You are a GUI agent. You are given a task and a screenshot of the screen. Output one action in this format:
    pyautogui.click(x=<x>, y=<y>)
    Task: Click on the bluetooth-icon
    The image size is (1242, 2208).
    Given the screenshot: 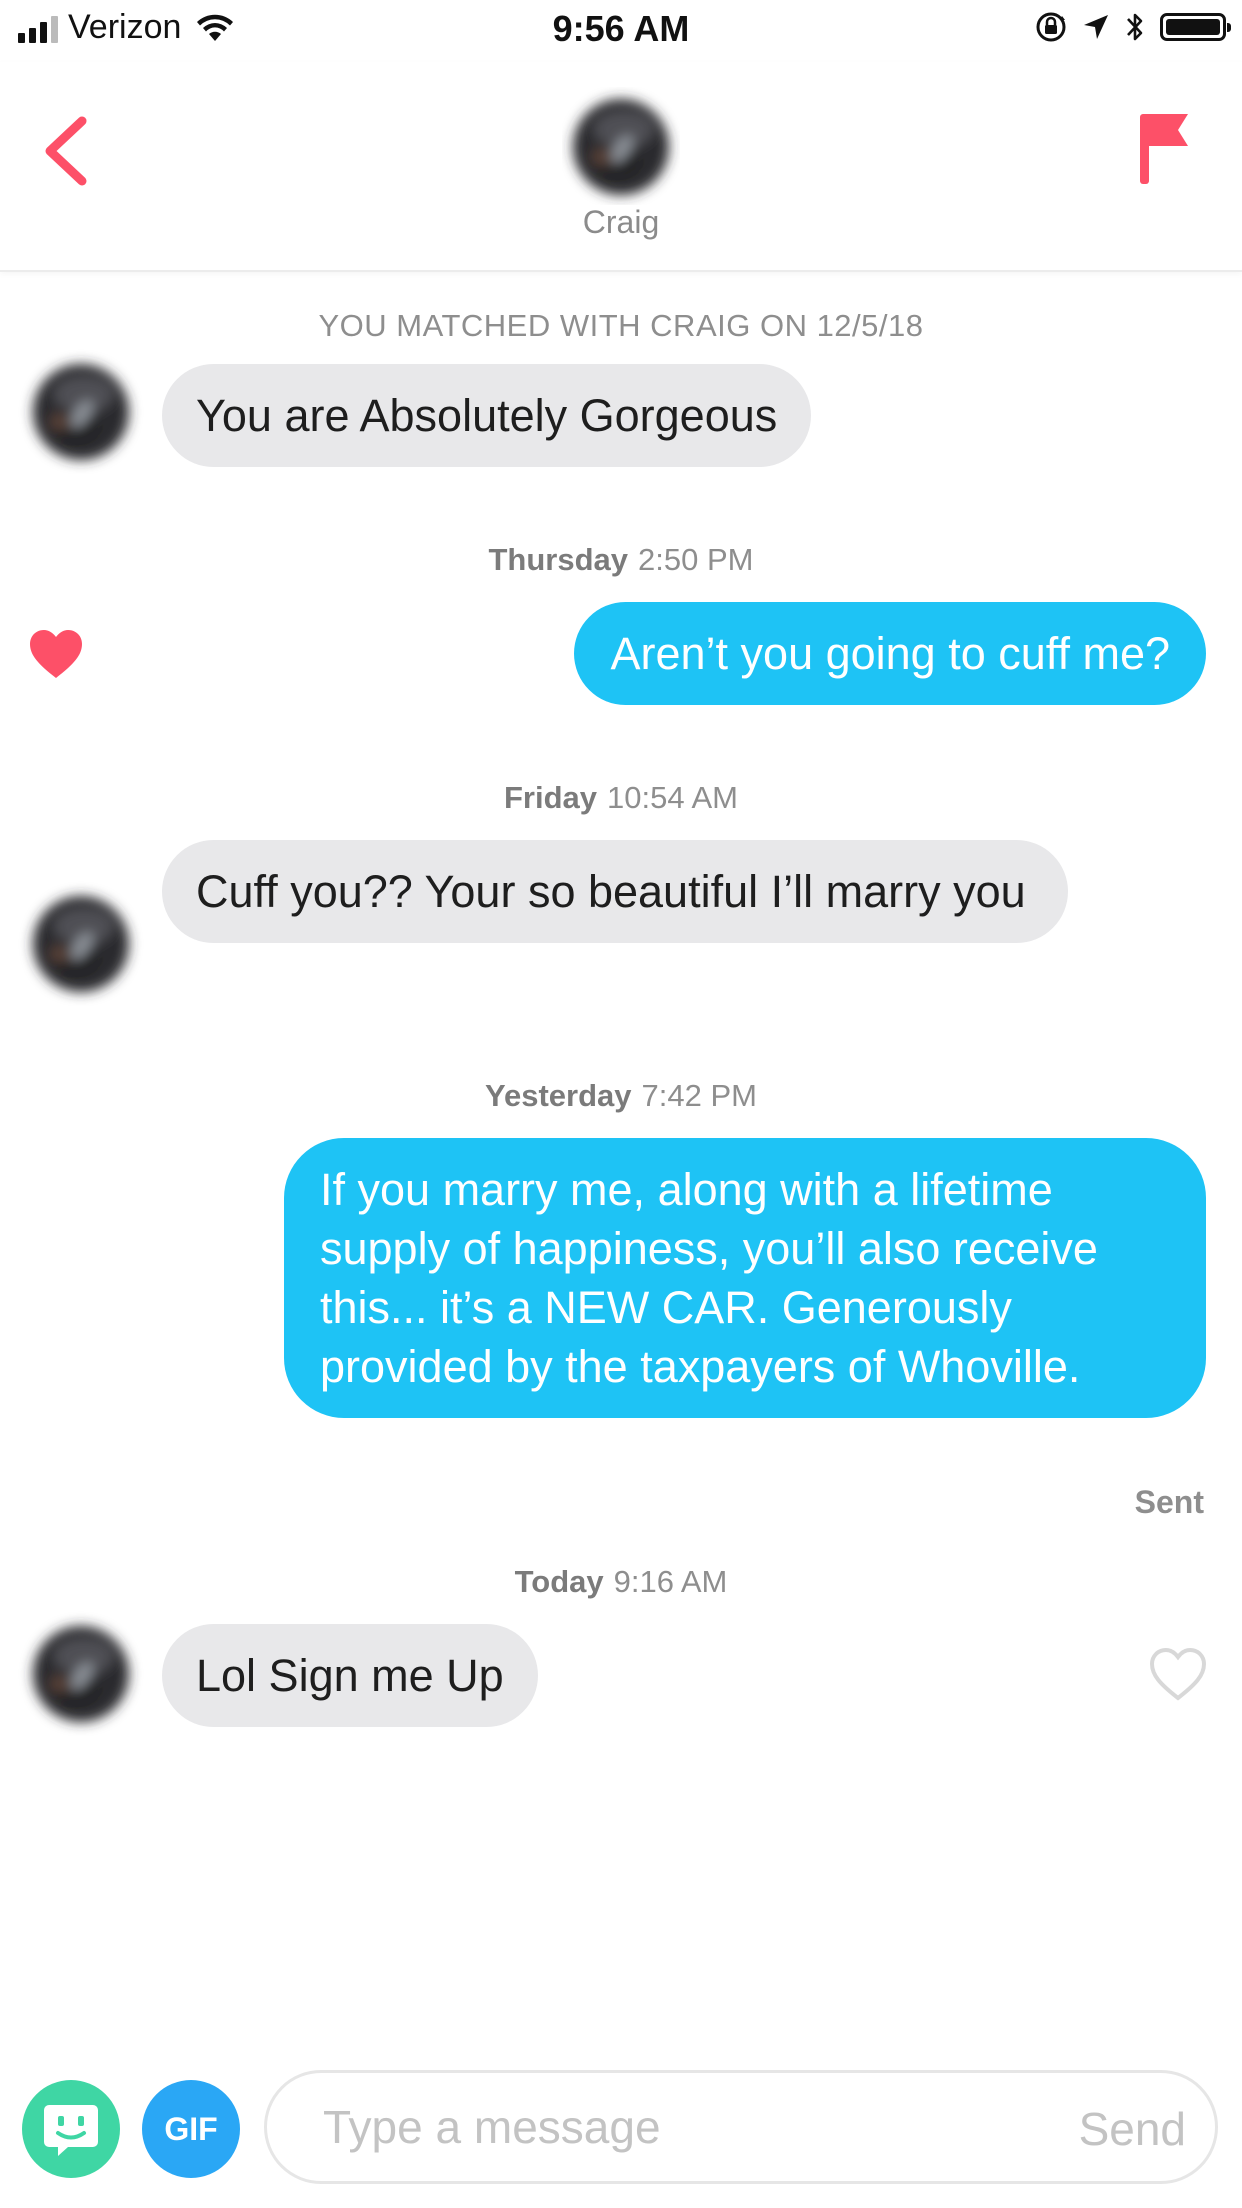 What is the action you would take?
    pyautogui.click(x=1135, y=27)
    